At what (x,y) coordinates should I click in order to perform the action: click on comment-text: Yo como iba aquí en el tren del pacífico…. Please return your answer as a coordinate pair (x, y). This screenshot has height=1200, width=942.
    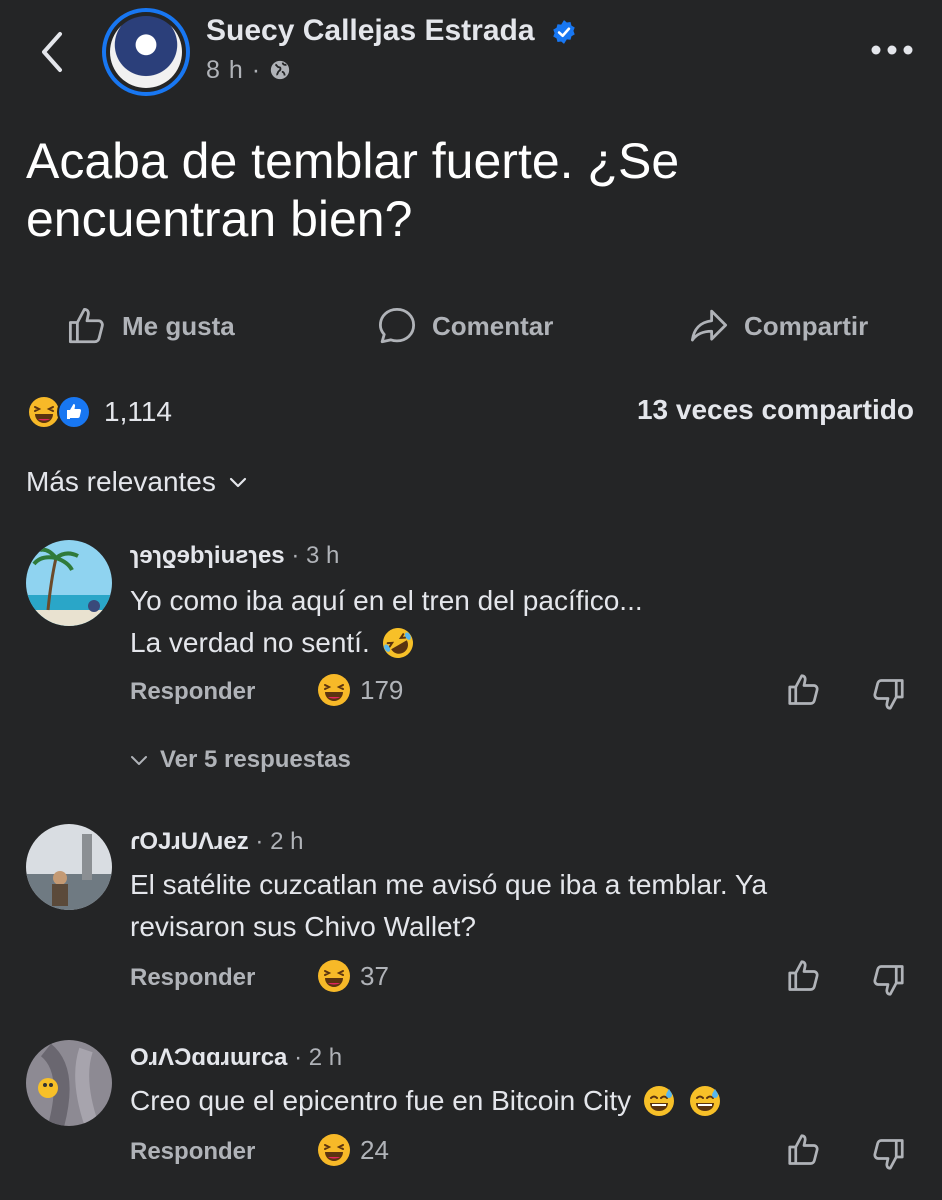
    Looking at the image, I should click on (510, 622).